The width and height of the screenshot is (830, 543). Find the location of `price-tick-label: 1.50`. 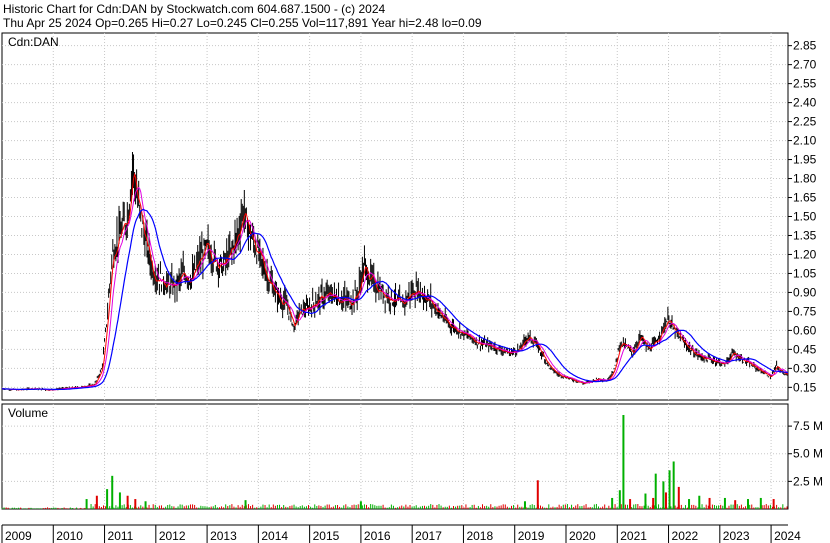

price-tick-label: 1.50 is located at coordinates (805, 217).